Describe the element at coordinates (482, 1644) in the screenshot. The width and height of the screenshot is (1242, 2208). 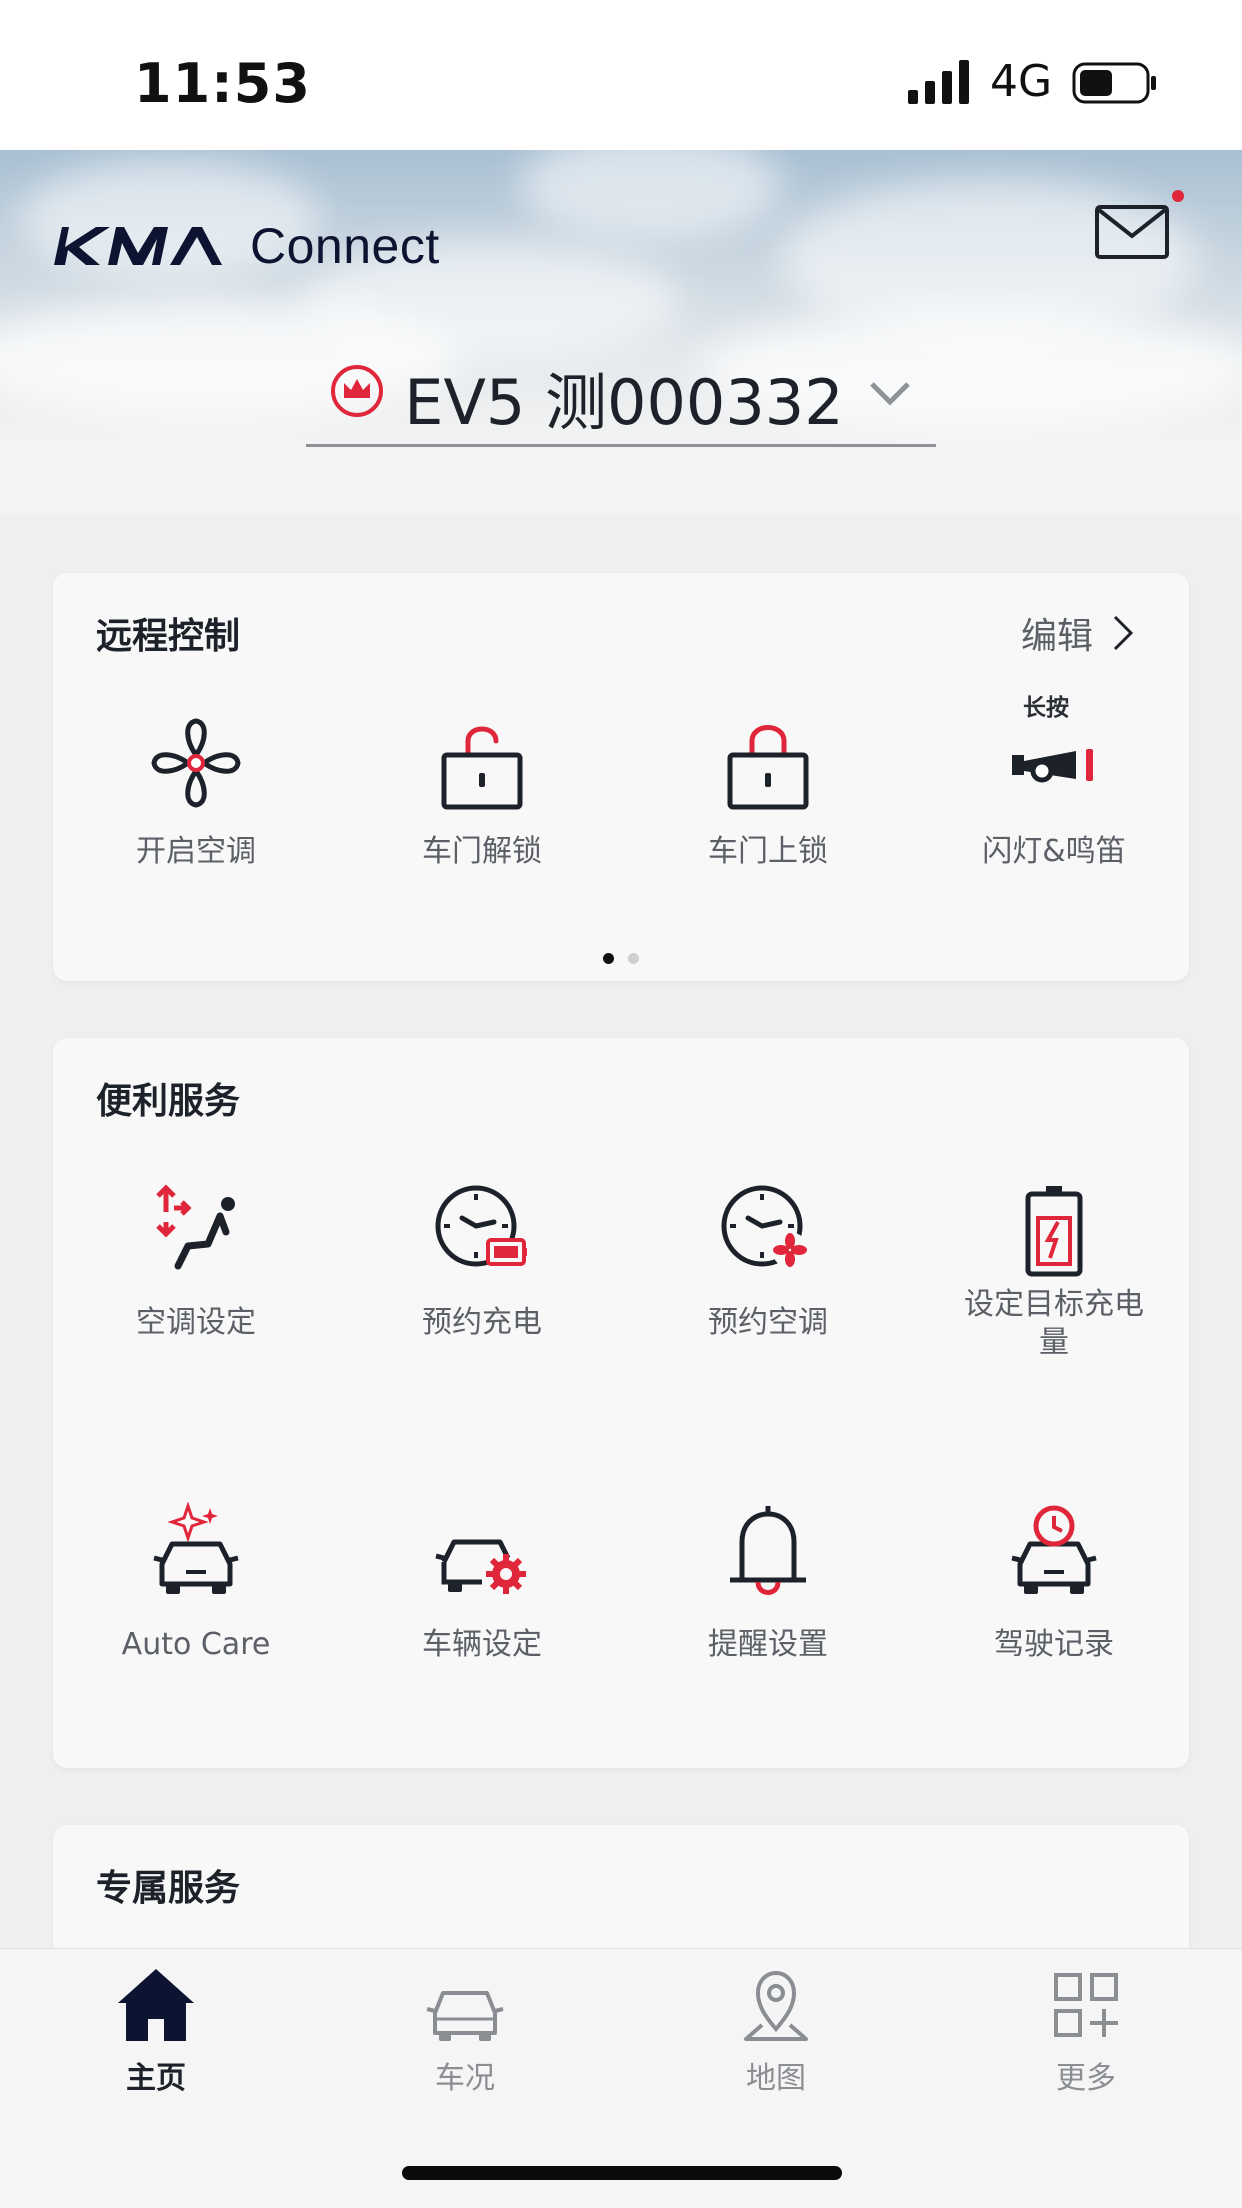
I see `vehicle-settings-label: 车辆设定` at that location.